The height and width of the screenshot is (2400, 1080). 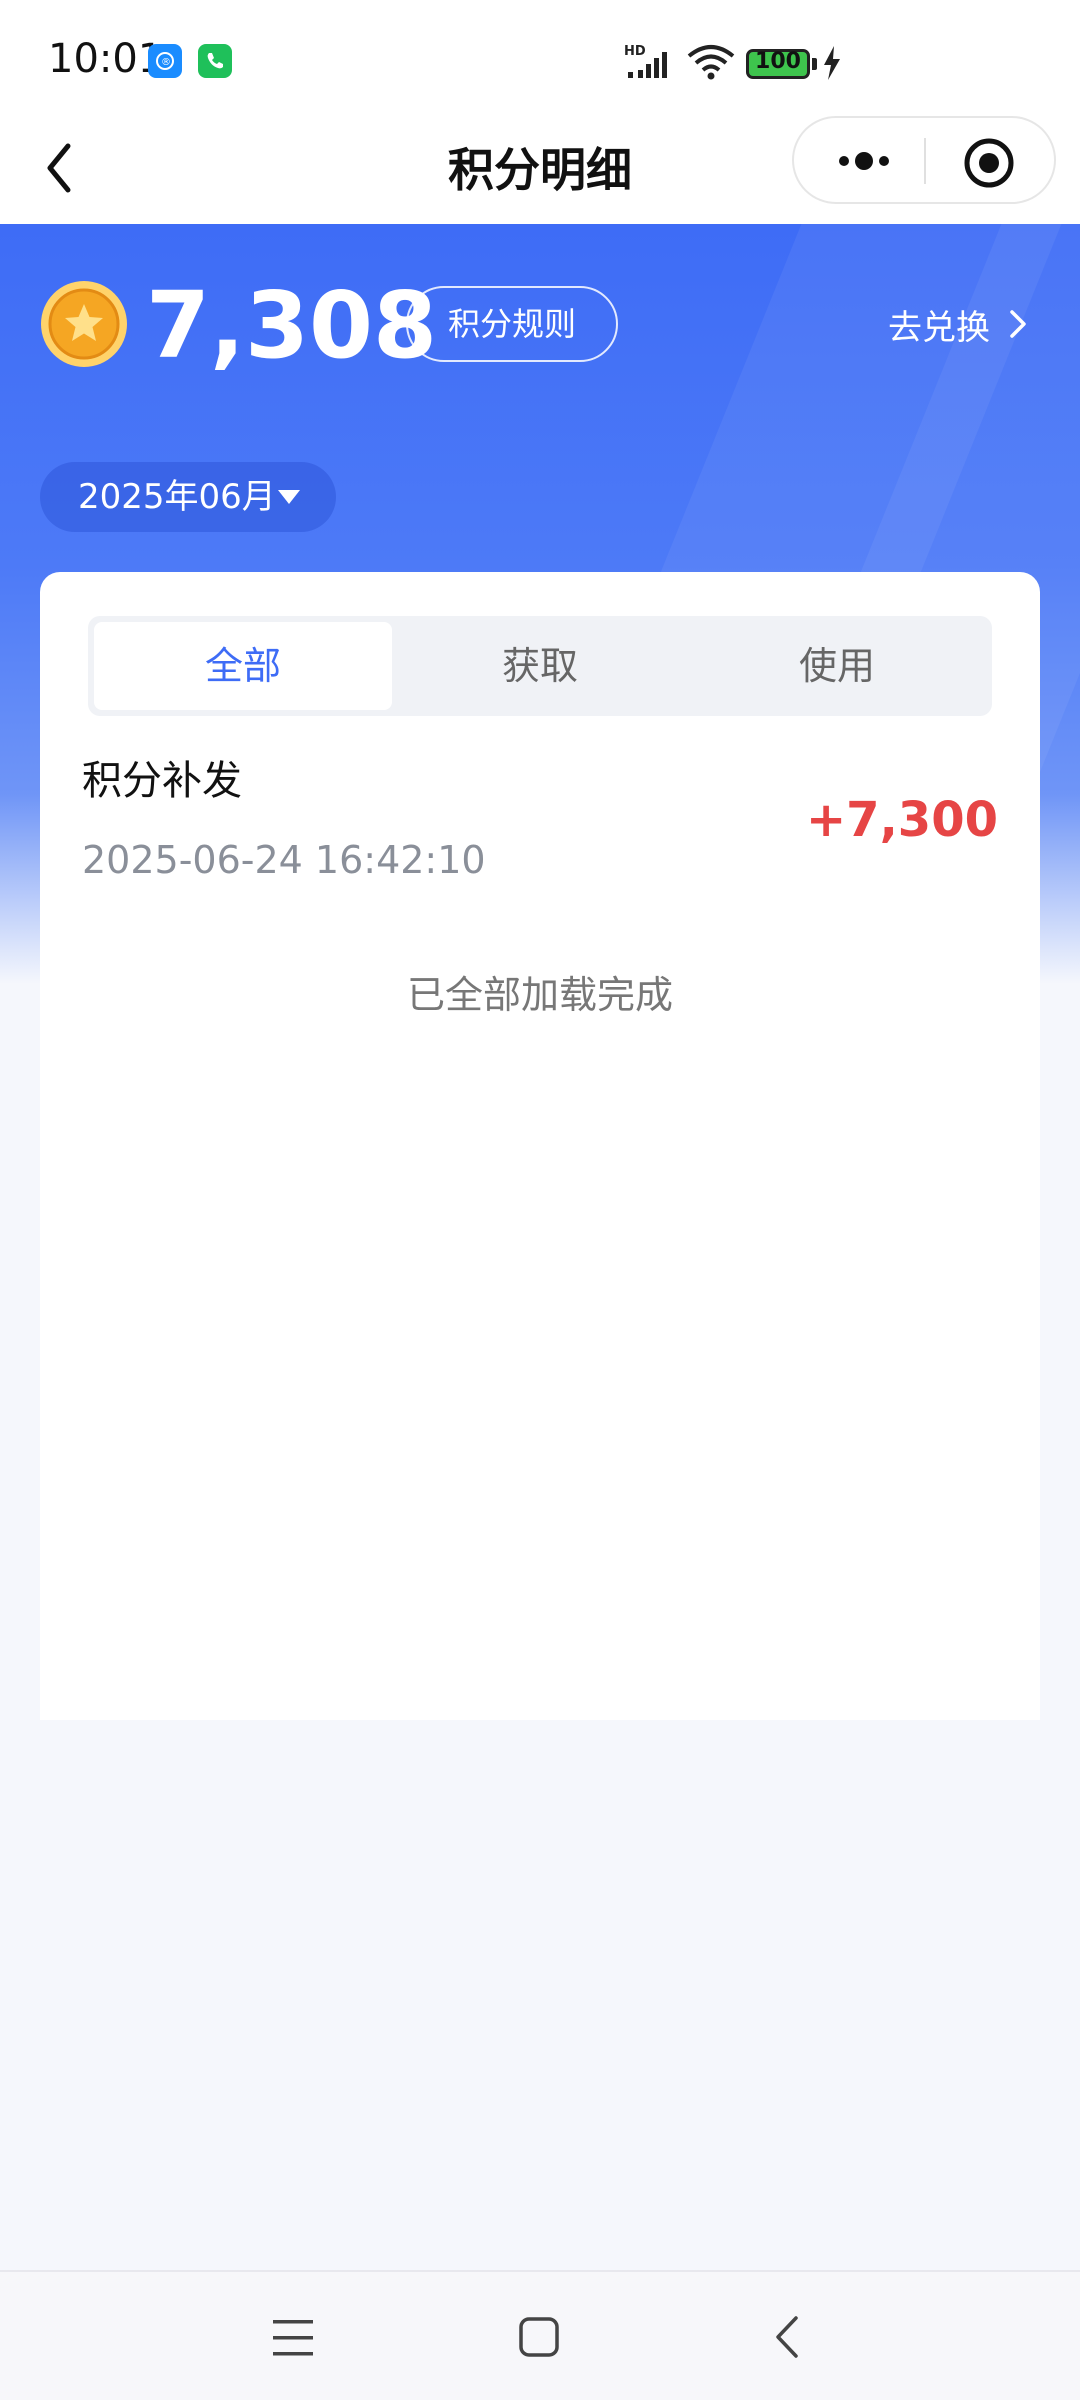 I want to click on notification-app-icon: ®, so click(x=165, y=61).